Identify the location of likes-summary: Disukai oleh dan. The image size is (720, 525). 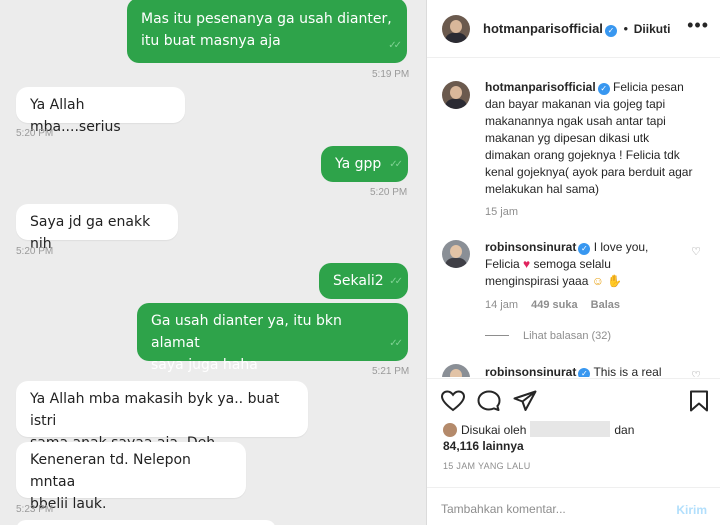
(547, 430).